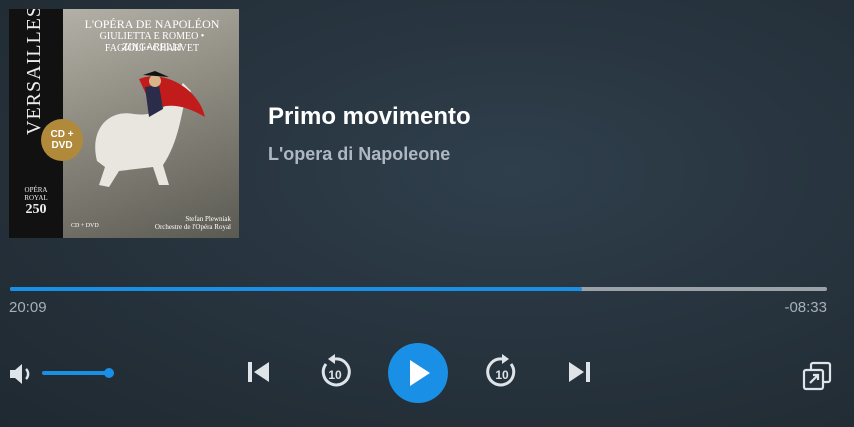 The height and width of the screenshot is (427, 854). What do you see at coordinates (34, 72) in the screenshot?
I see `cover-band-text: VERSAILLES` at bounding box center [34, 72].